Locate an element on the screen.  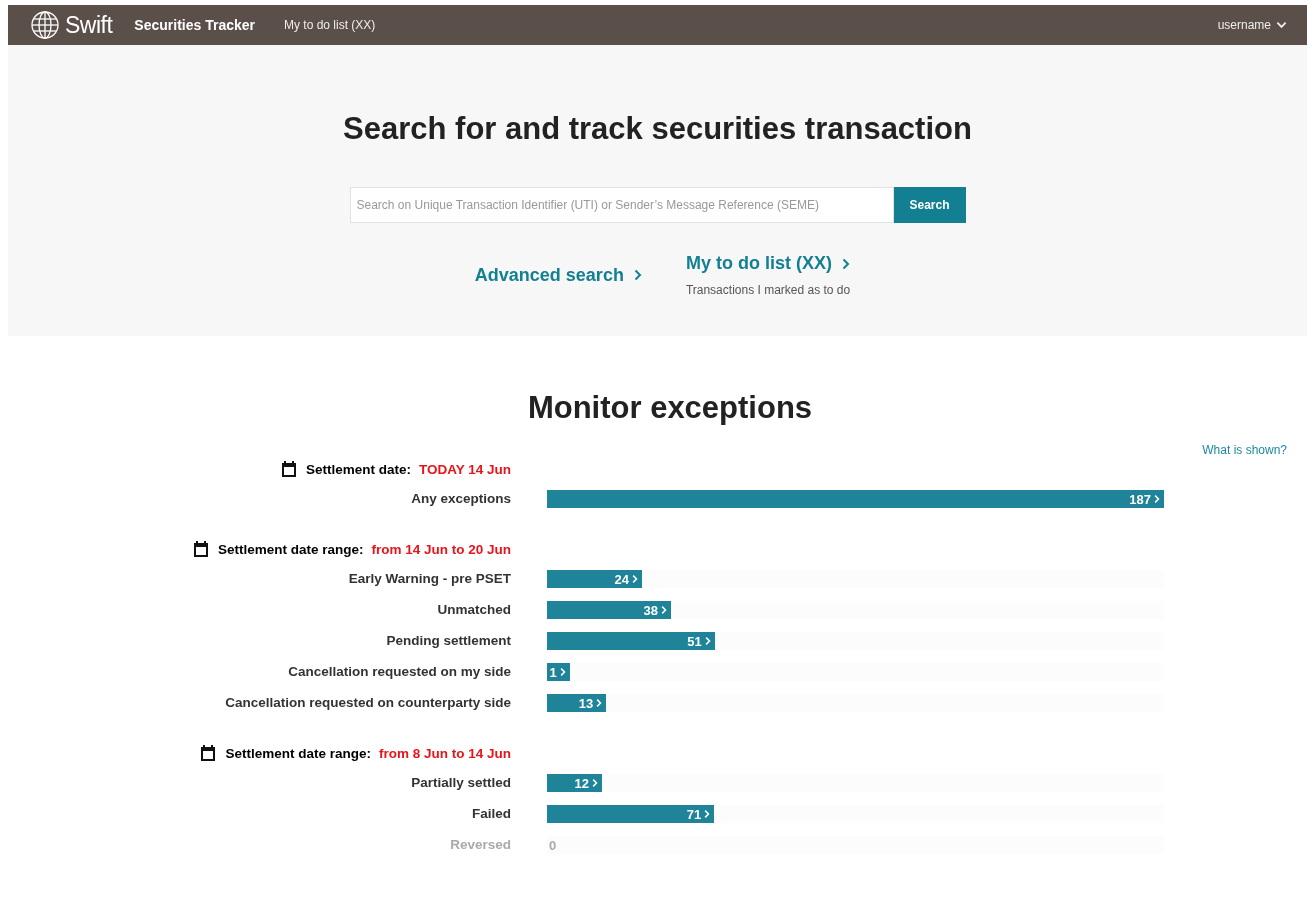
app-title: Securities Tracker is located at coordinates (194, 25).